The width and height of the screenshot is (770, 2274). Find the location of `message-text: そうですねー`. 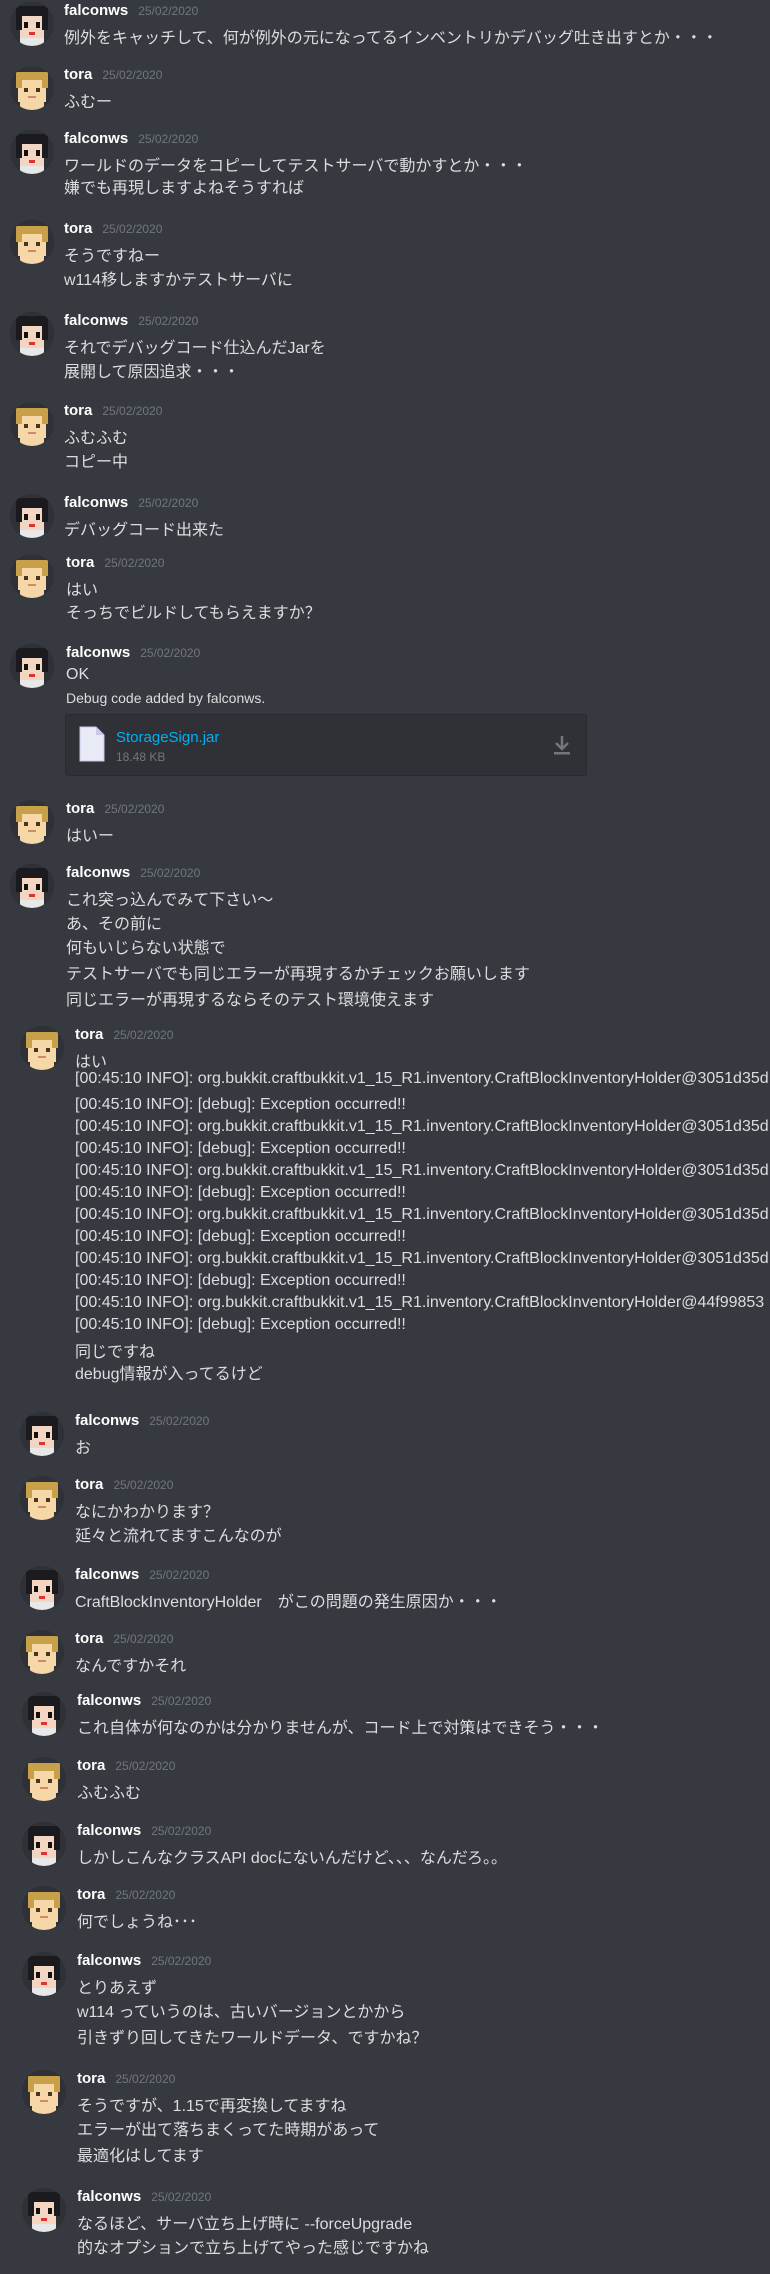

message-text: そうですねー is located at coordinates (112, 256).